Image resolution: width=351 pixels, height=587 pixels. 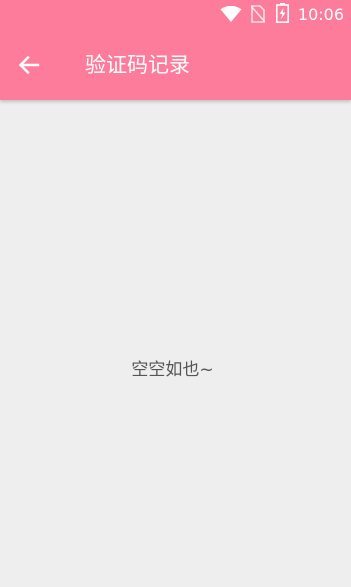 I want to click on back-button, so click(x=29, y=65).